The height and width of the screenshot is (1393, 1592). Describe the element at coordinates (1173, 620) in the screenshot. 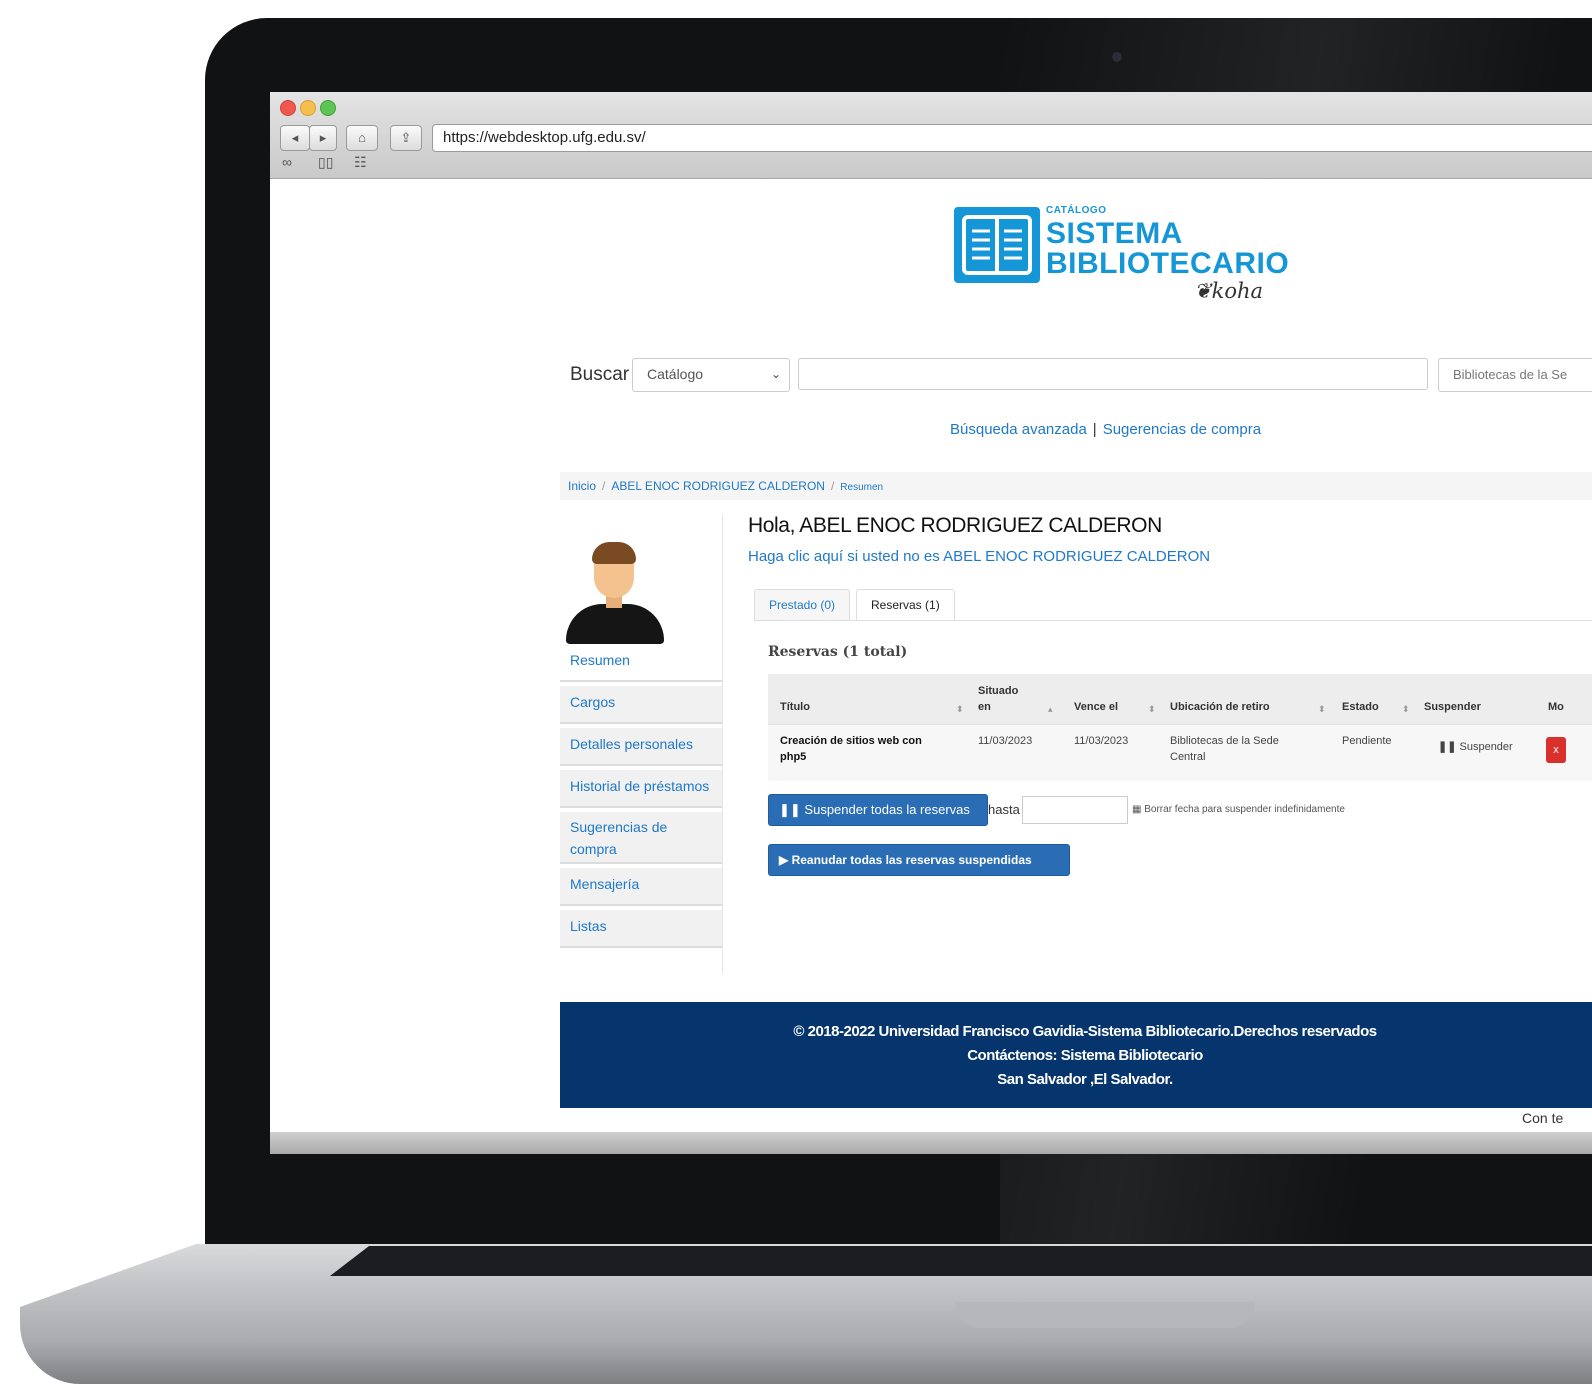

I see `tabs-divider` at that location.